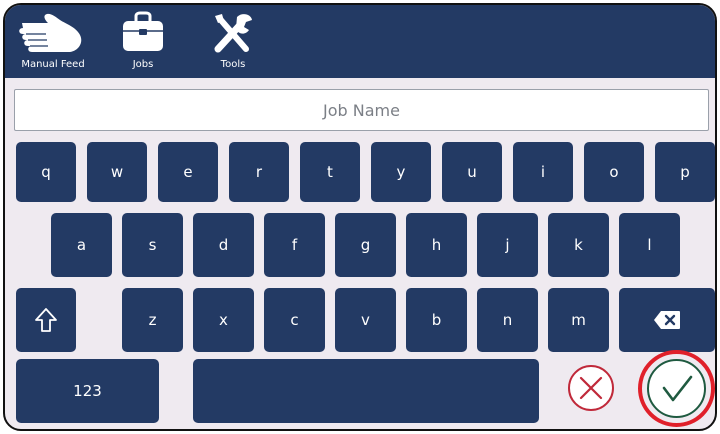 This screenshot has height=434, width=720. Describe the element at coordinates (507, 245) in the screenshot. I see `key-j: j` at that location.